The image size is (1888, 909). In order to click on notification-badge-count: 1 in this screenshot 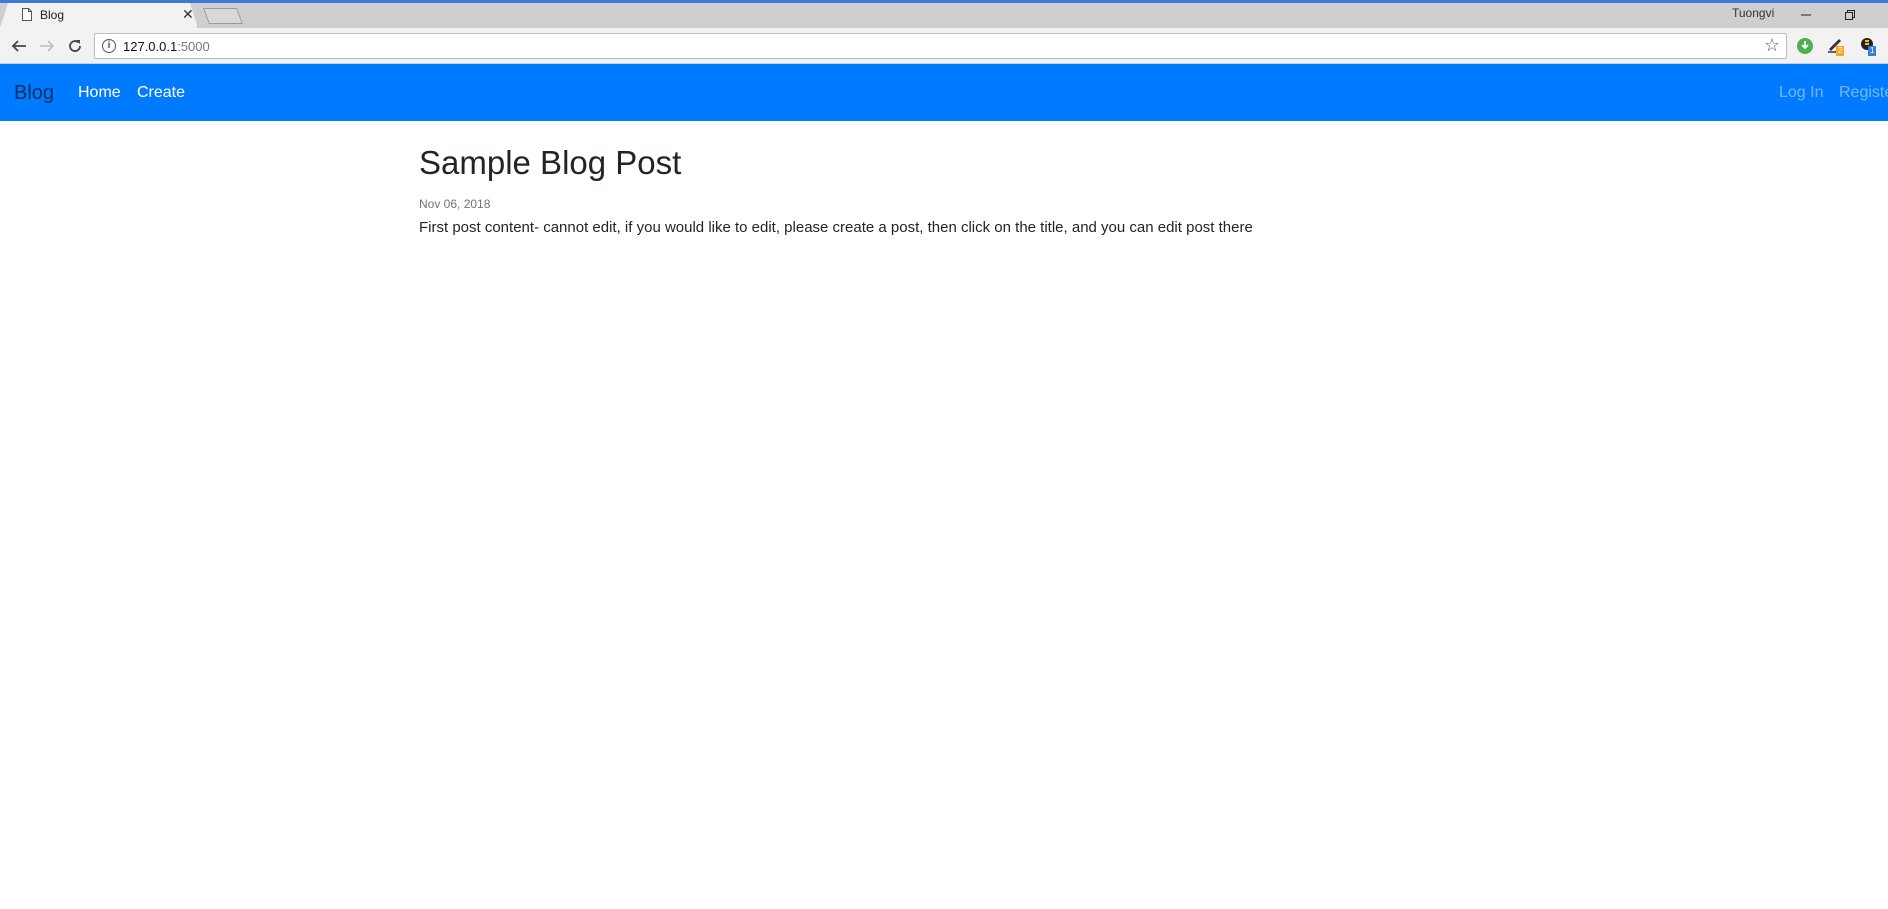, I will do `click(1872, 51)`.